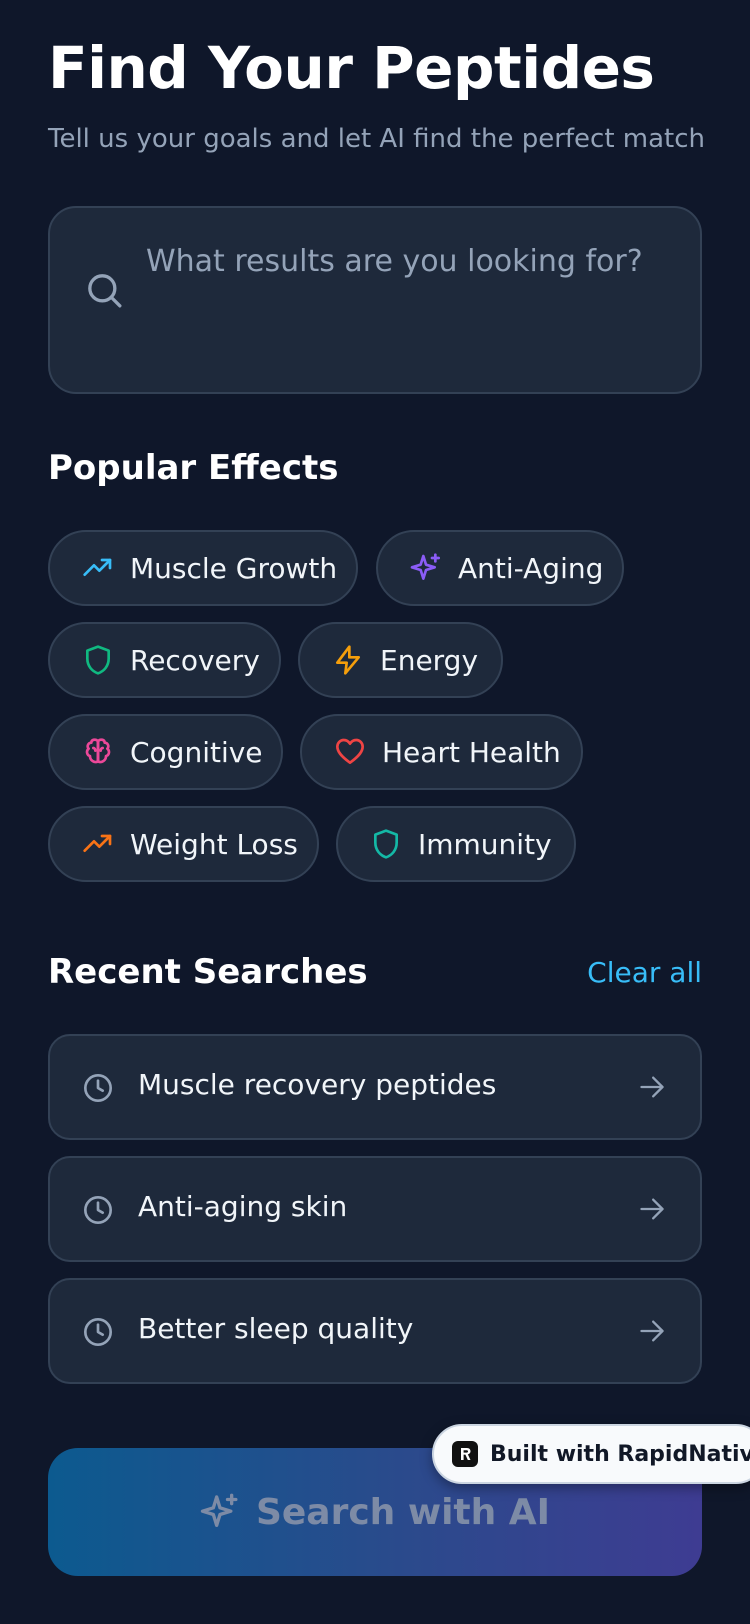 This screenshot has width=750, height=1624. I want to click on recent-search-text: Muscle recovery peptides, so click(317, 1084).